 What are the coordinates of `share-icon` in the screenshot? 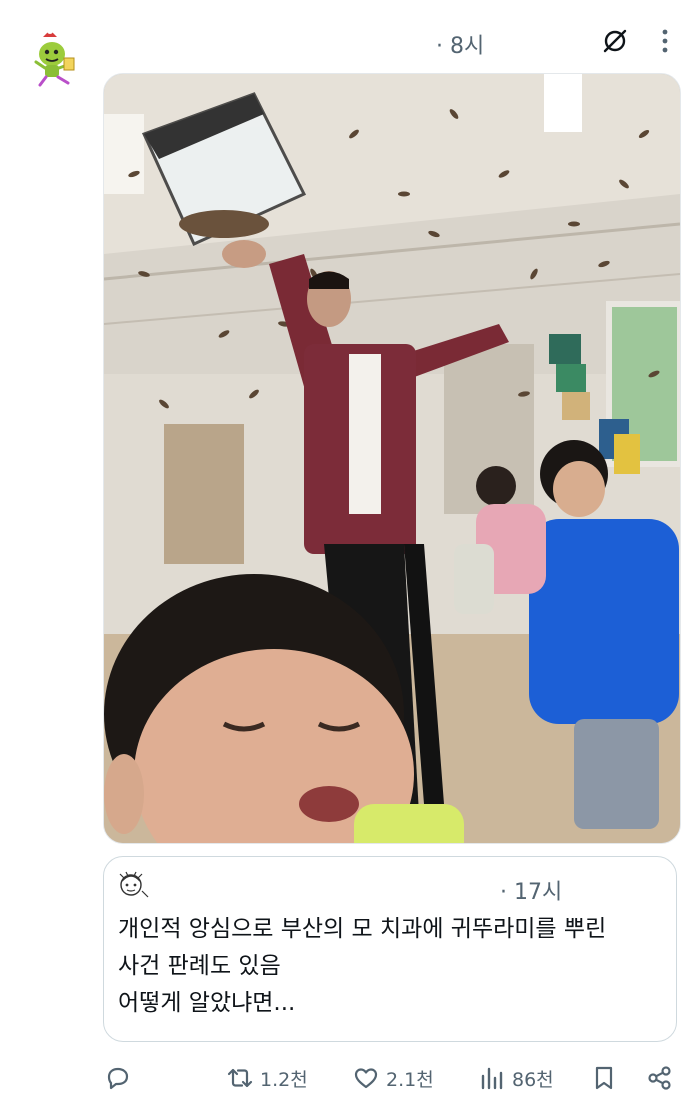 It's located at (659, 1078).